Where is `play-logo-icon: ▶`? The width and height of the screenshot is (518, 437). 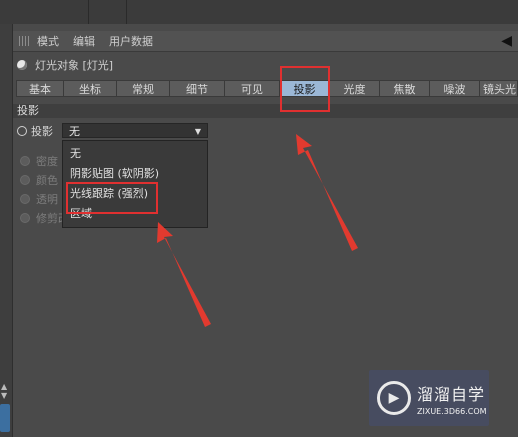
play-logo-icon: ▶ is located at coordinates (394, 398).